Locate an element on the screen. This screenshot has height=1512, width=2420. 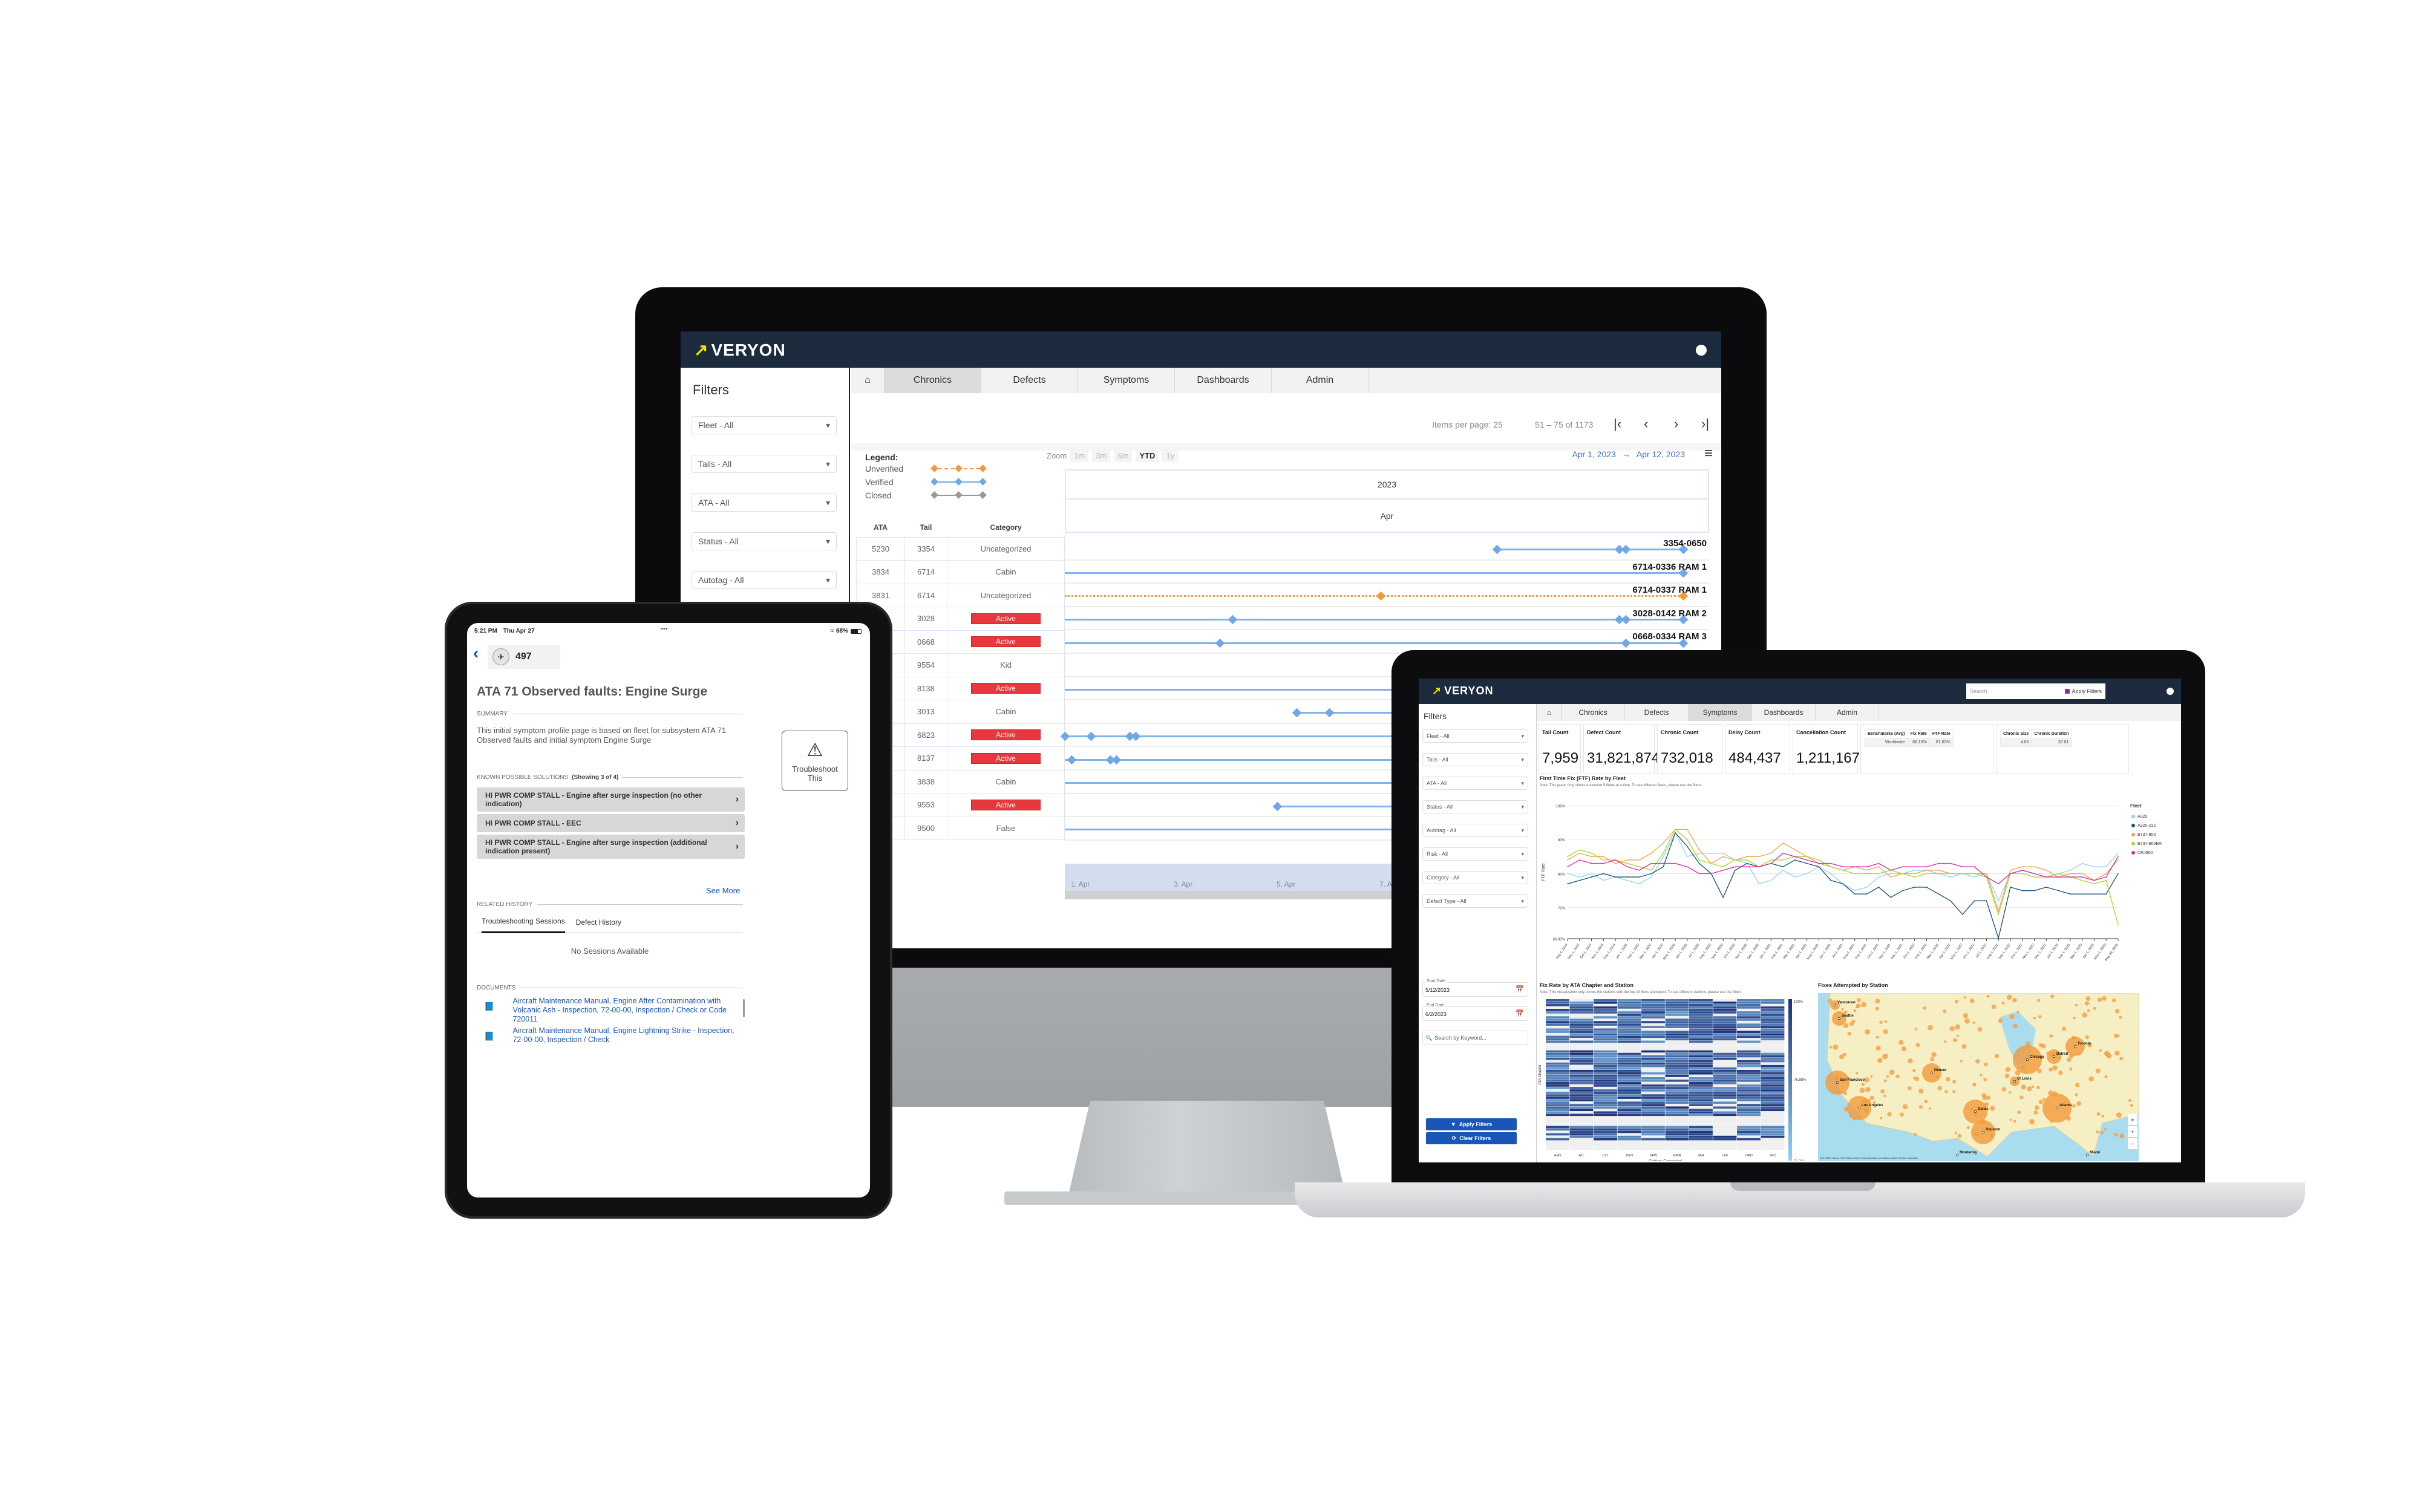
clear-filters-button: ⟳ Clear Filters is located at coordinates (1471, 1138).